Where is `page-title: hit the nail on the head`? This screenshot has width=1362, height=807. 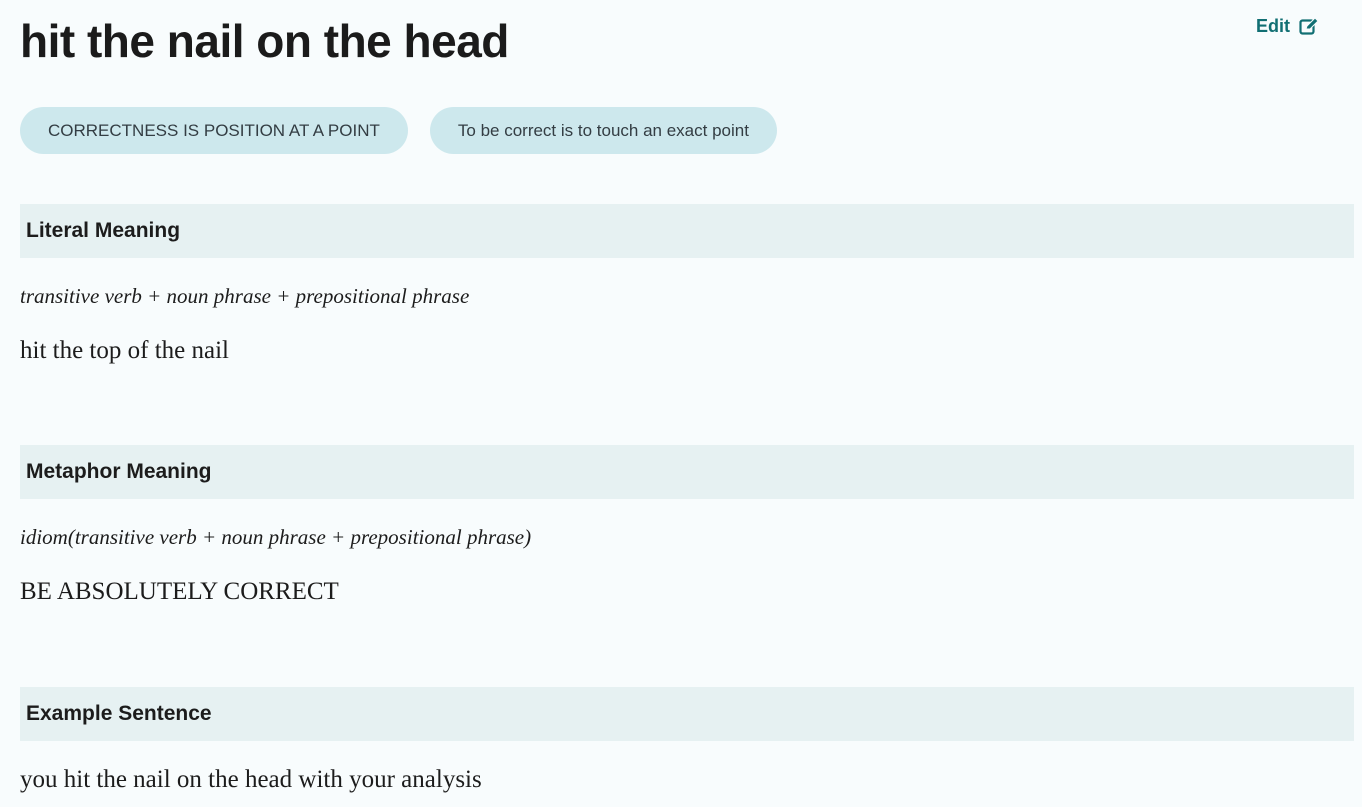 page-title: hit the nail on the head is located at coordinates (264, 41).